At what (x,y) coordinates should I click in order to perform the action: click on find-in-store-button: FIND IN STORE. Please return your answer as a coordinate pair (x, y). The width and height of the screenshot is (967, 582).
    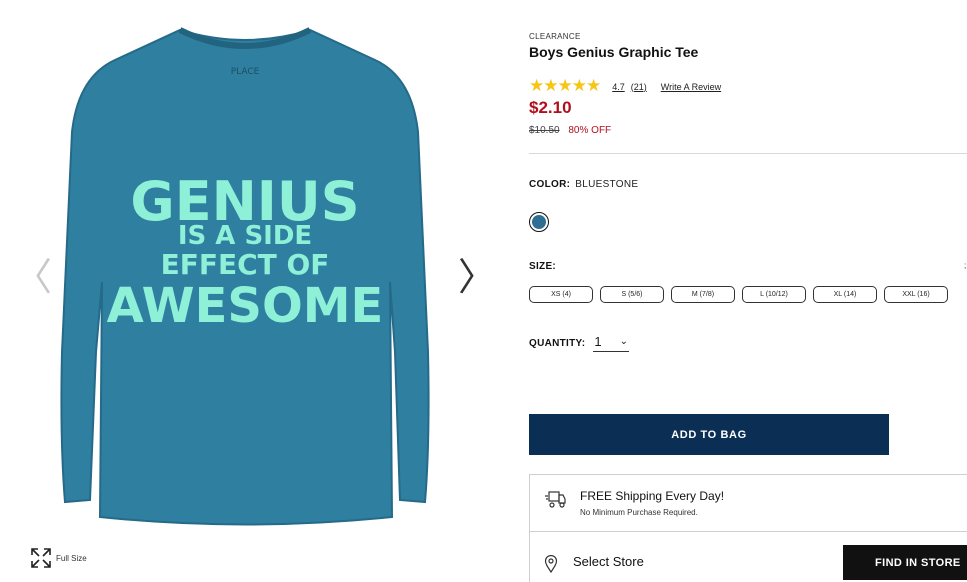
    Looking at the image, I should click on (905, 562).